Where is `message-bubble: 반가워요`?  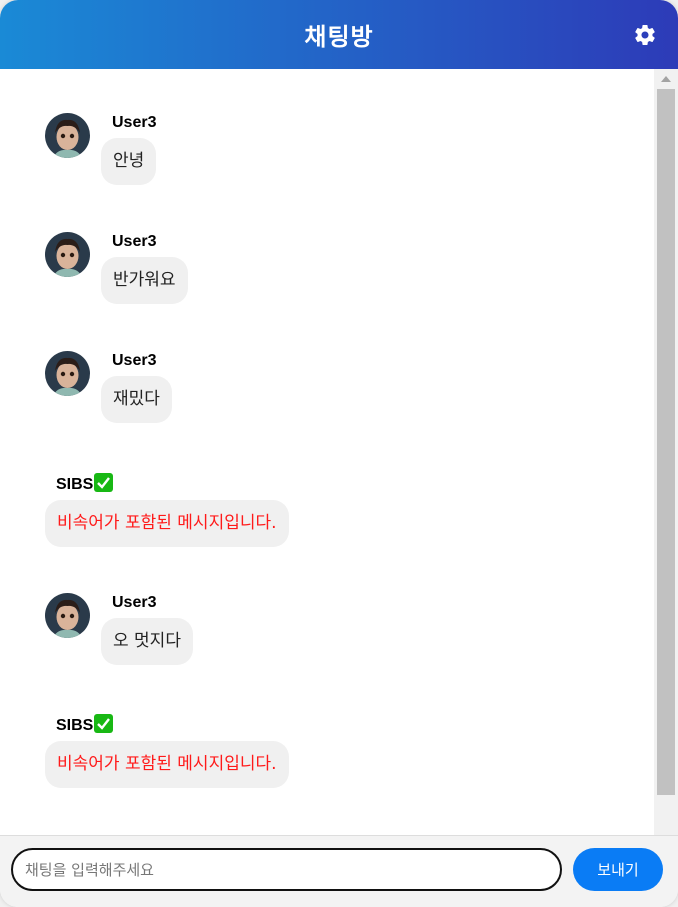 message-bubble: 반가워요 is located at coordinates (144, 280).